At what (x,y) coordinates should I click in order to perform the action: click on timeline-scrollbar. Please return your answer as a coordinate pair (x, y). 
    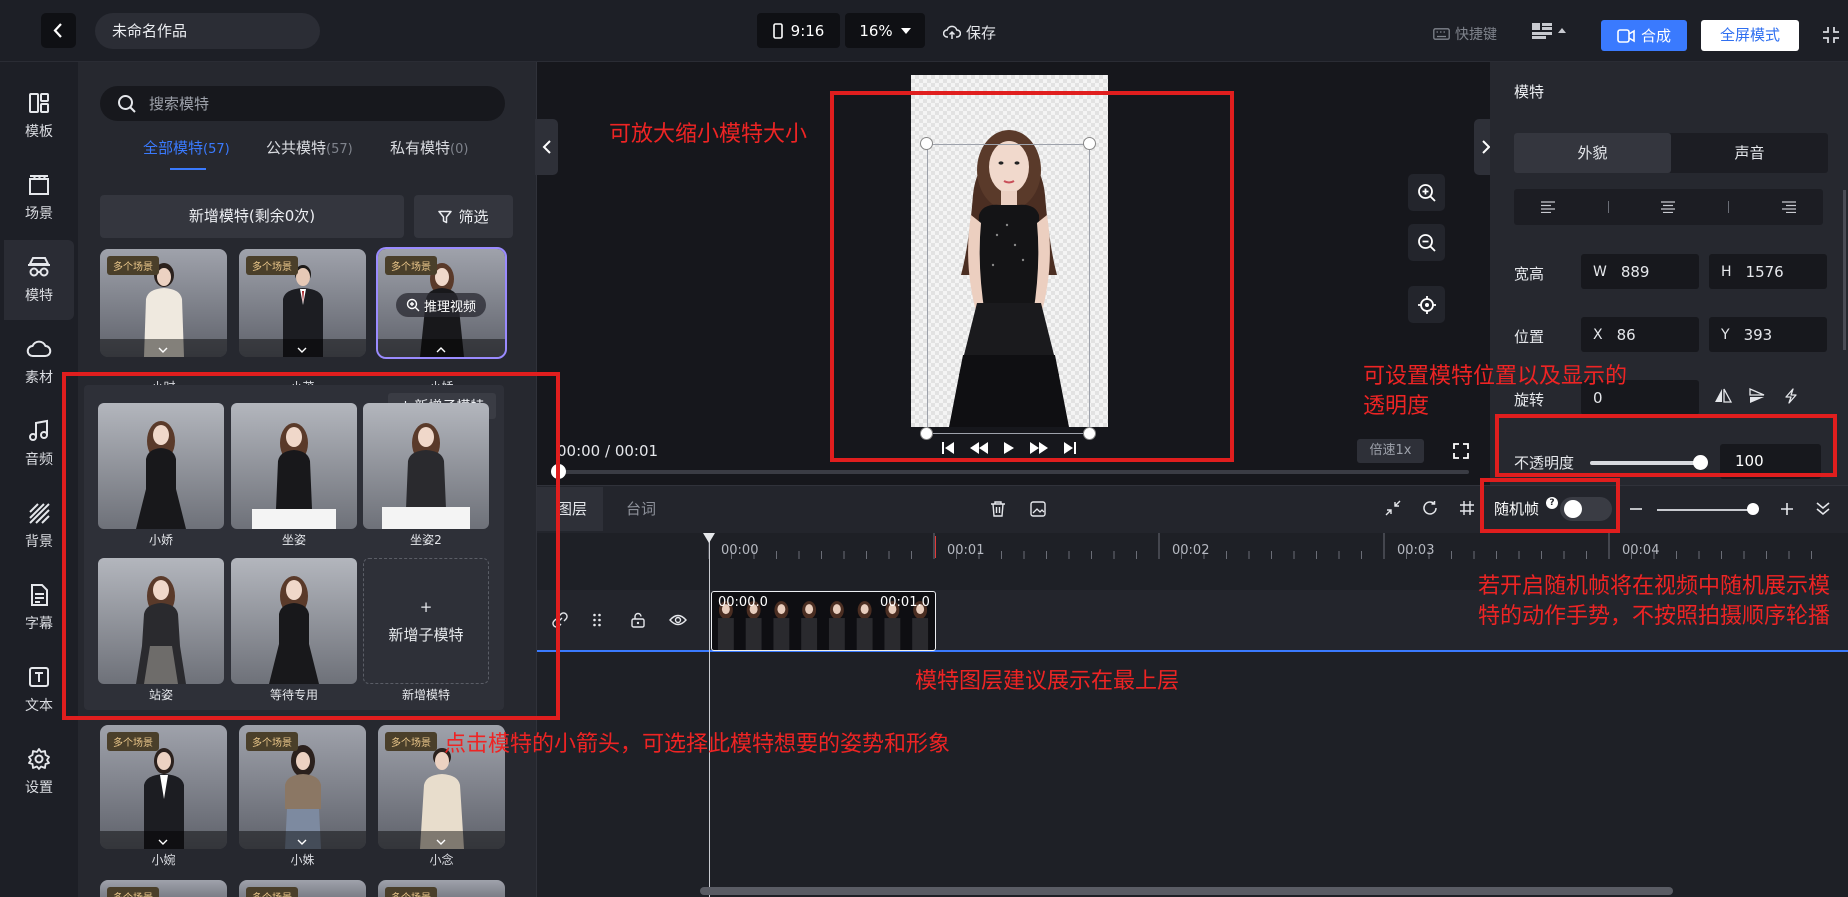
    Looking at the image, I should click on (1186, 891).